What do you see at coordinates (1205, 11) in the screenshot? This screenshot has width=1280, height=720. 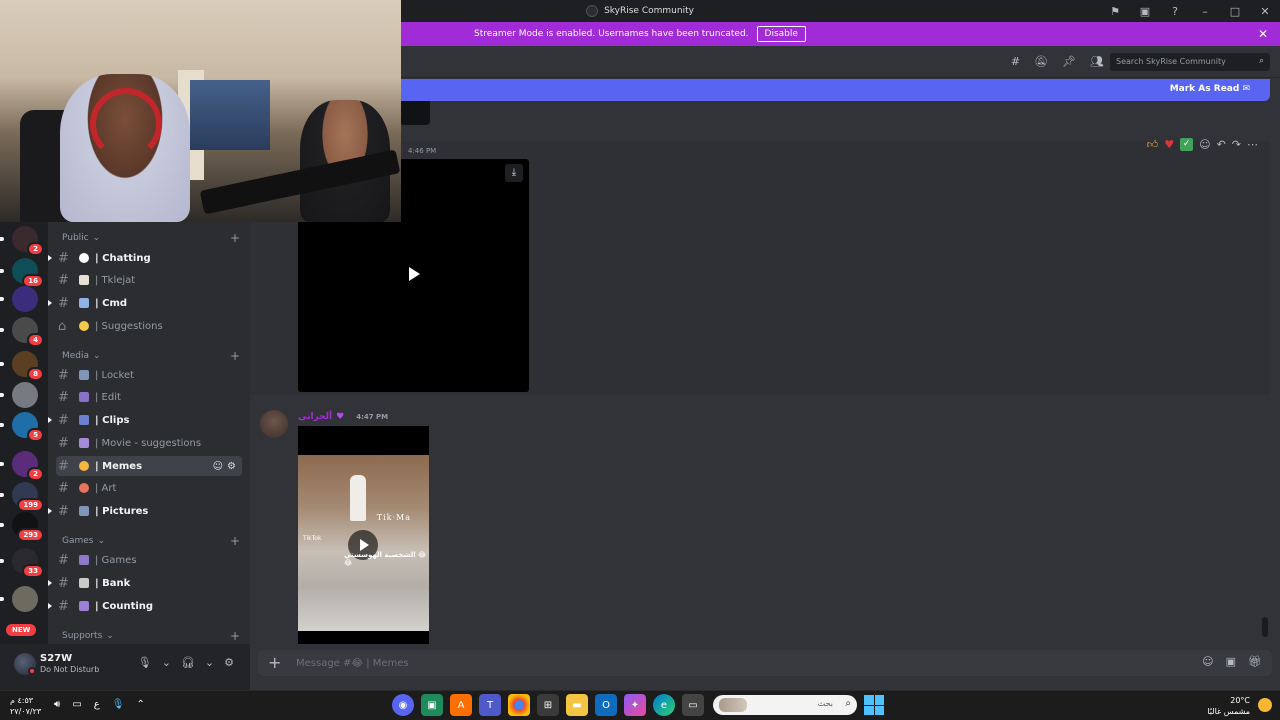 I see `minimize-button: –` at bounding box center [1205, 11].